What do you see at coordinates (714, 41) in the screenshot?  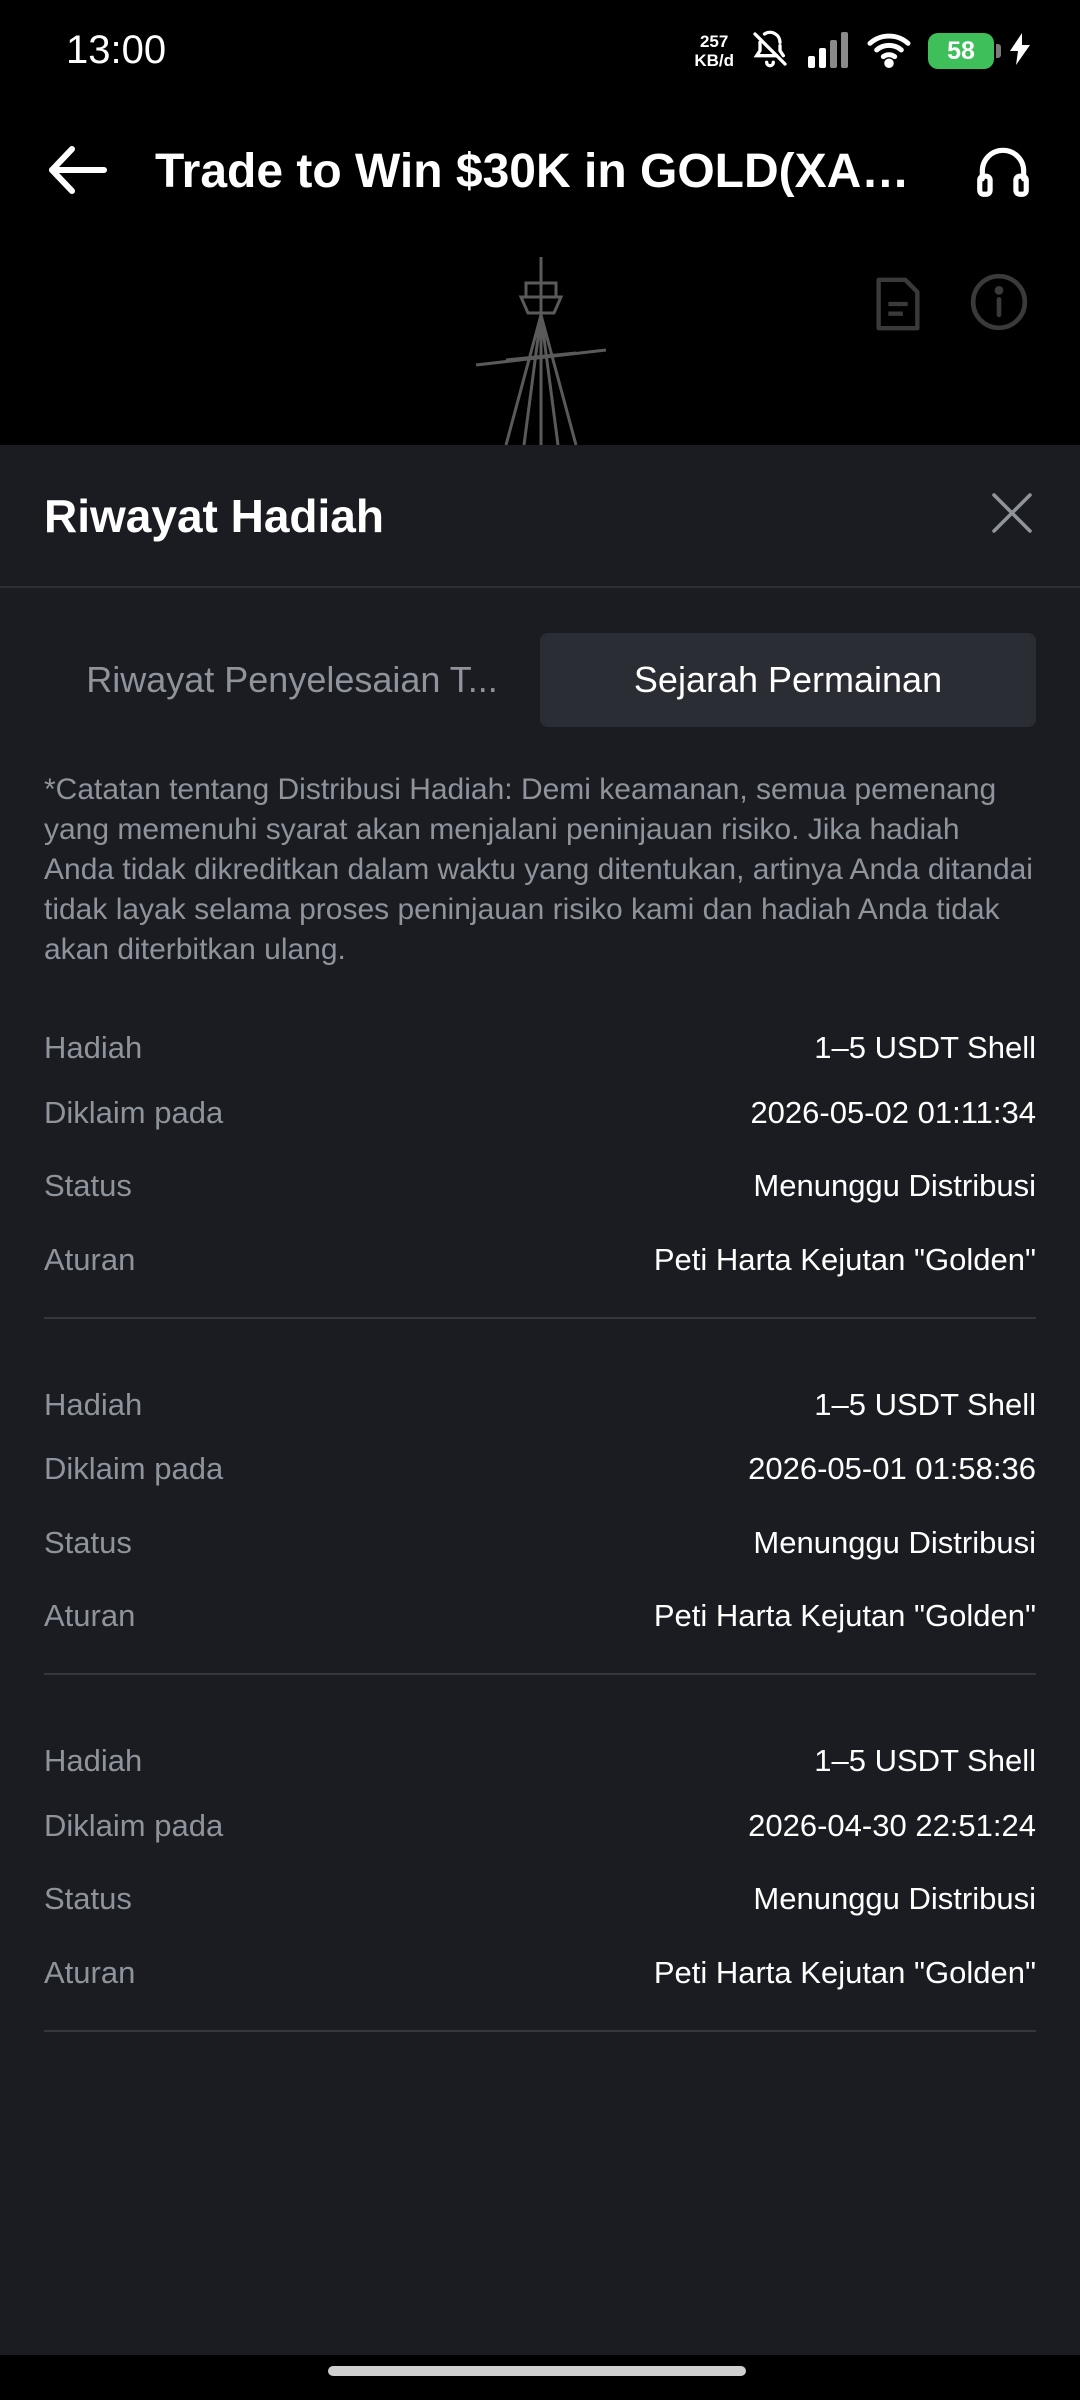 I see `network-speed-value: 257` at bounding box center [714, 41].